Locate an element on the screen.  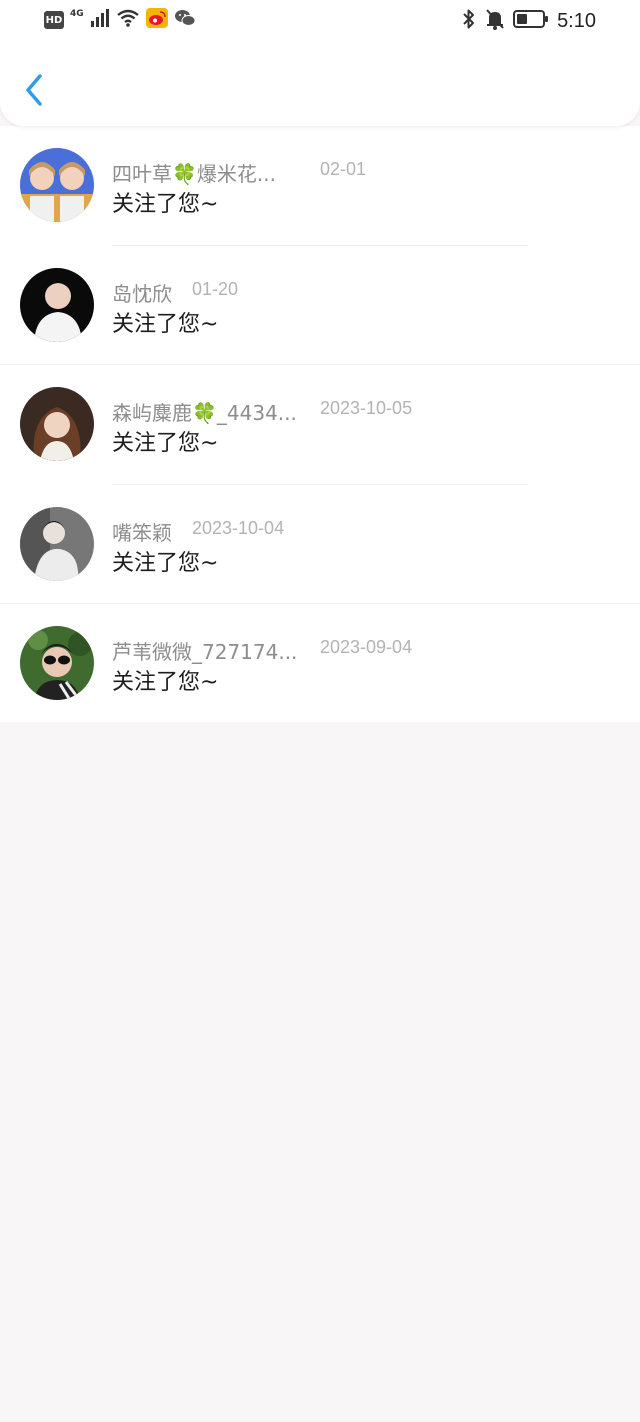
user-name: 嘴笨颖 is located at coordinates (142, 531).